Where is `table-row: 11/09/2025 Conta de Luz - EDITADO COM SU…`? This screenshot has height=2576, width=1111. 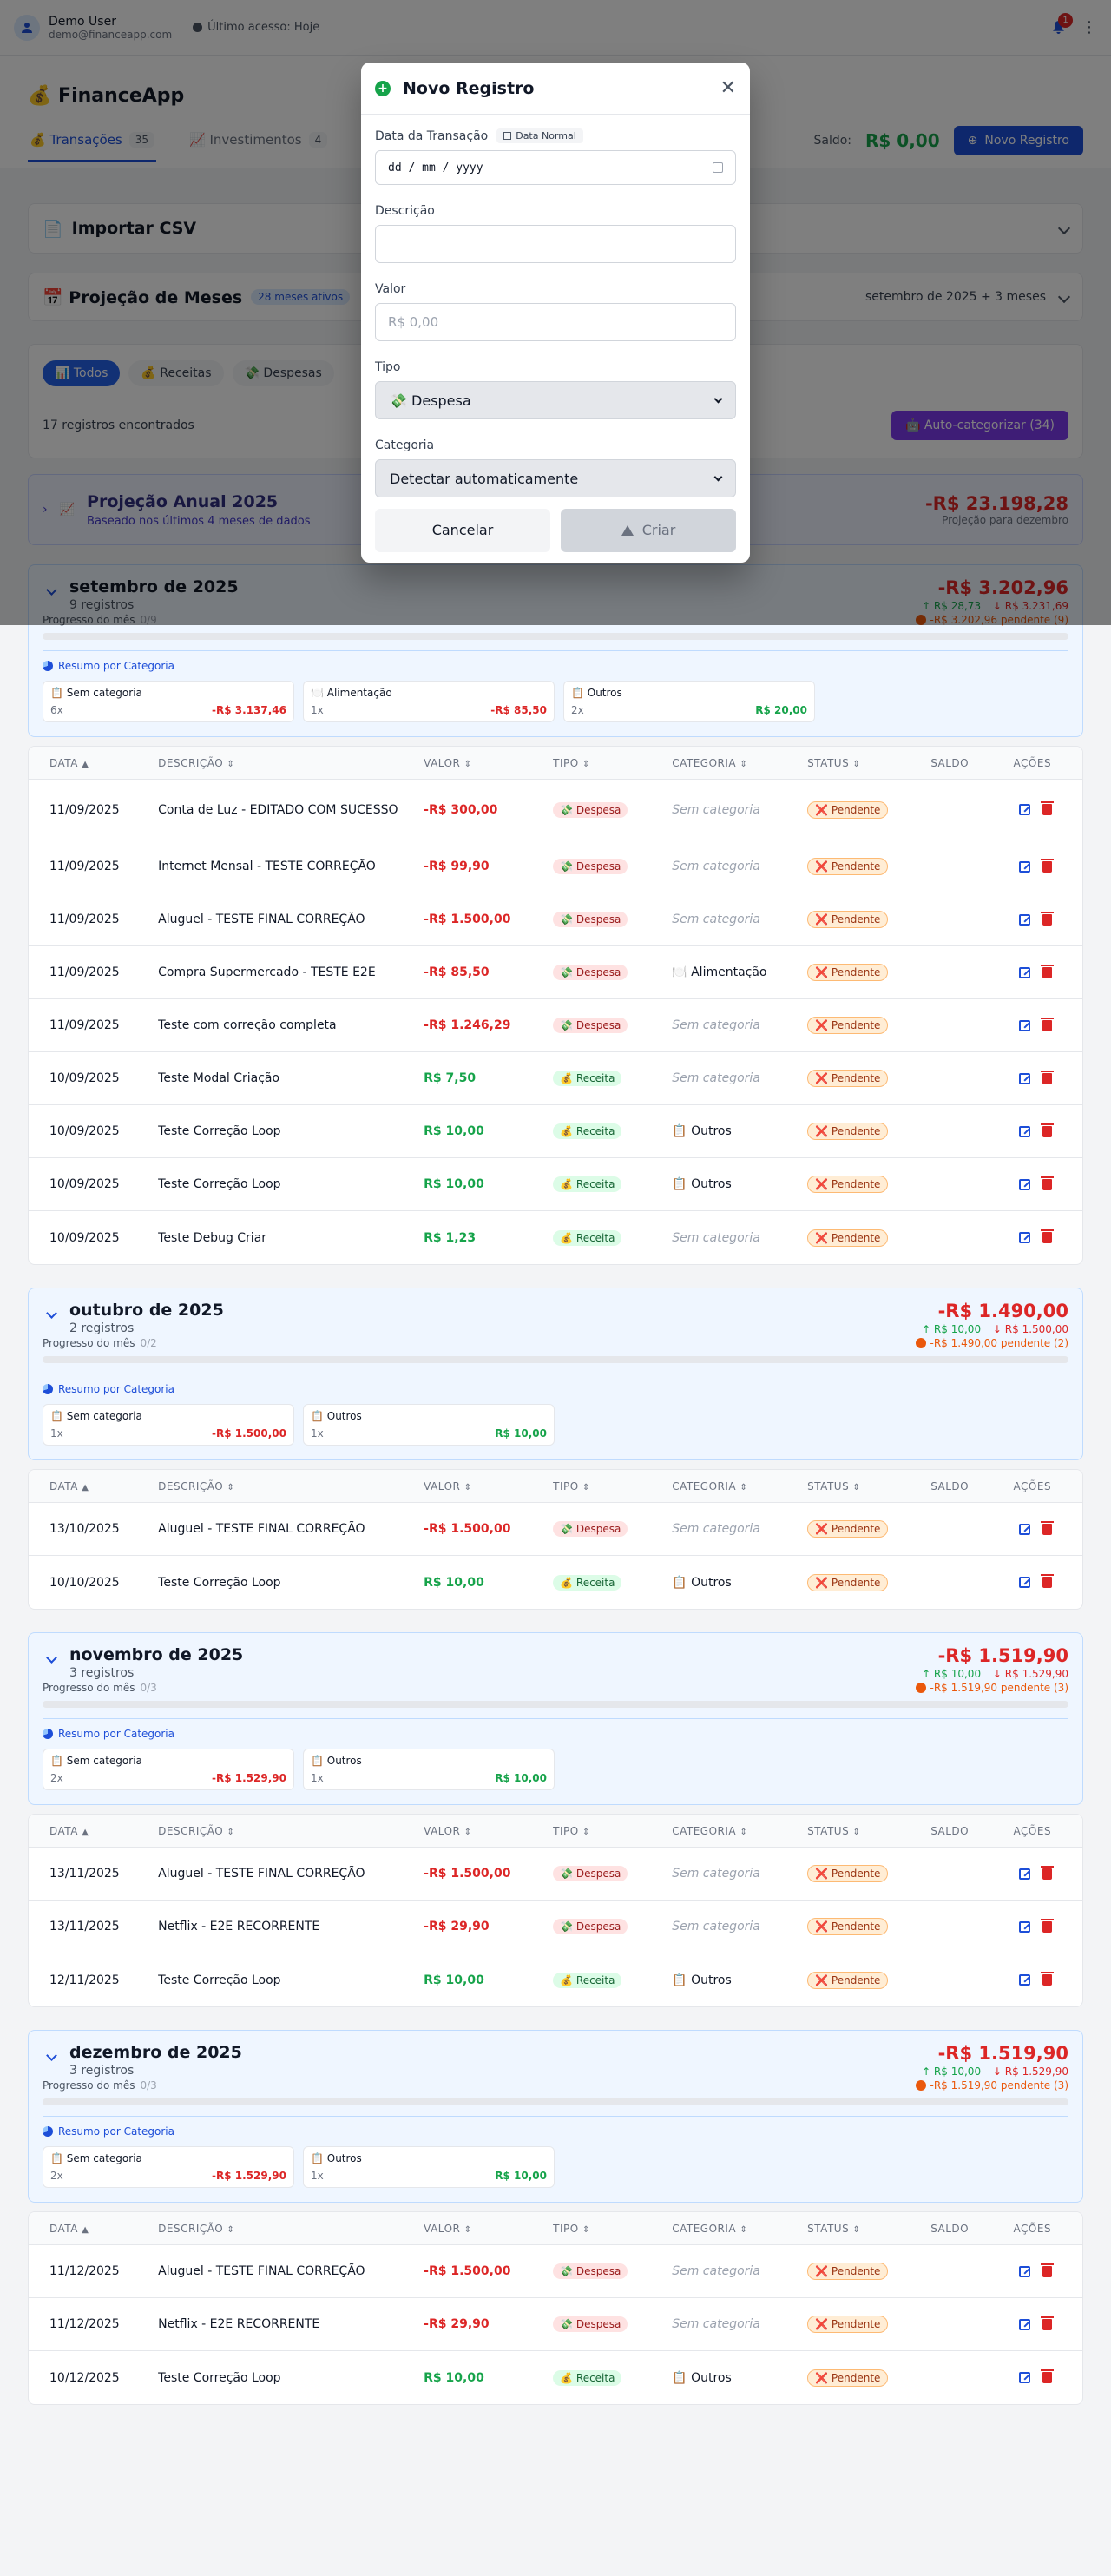 table-row: 11/09/2025 Conta de Luz - EDITADO COM SU… is located at coordinates (555, 810).